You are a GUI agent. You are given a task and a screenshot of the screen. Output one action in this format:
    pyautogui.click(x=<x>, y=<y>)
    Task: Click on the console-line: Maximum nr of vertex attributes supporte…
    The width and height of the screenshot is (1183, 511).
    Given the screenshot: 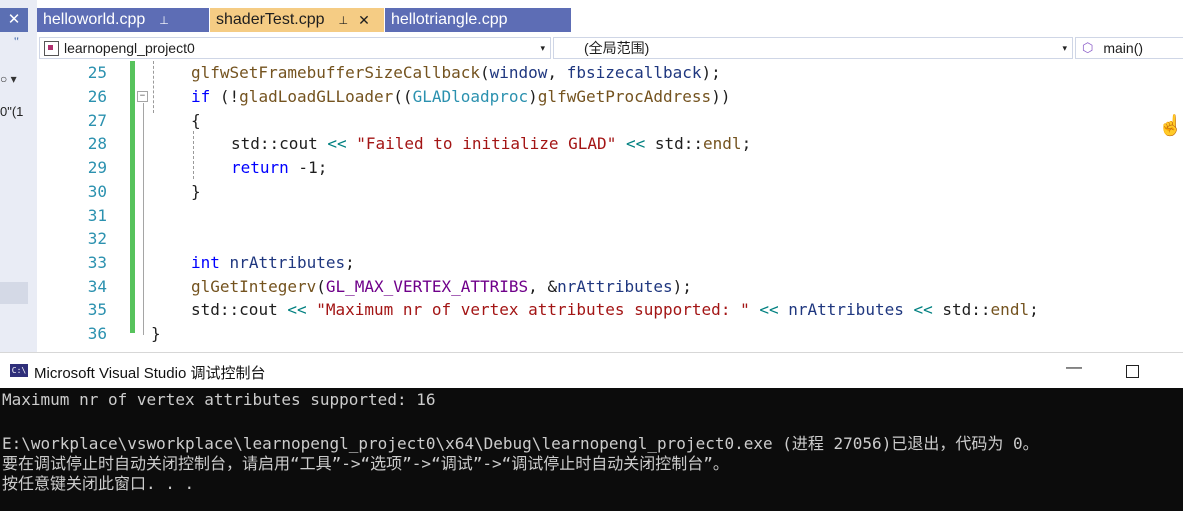 What is the action you would take?
    pyautogui.click(x=219, y=399)
    